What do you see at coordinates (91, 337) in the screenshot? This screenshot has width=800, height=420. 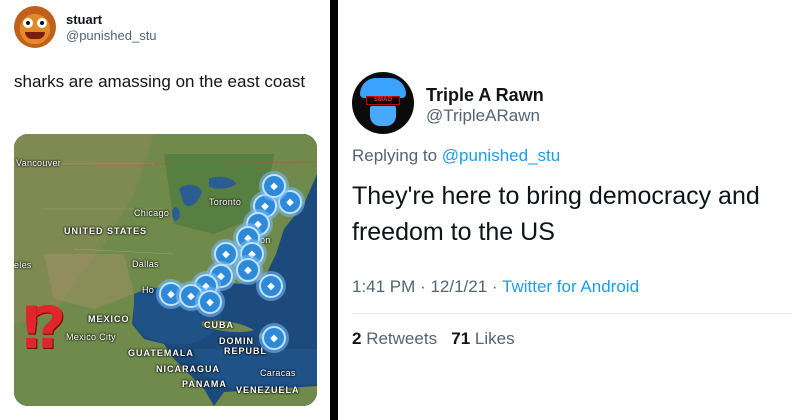 I see `map-label-mexico-city: Mexico City` at bounding box center [91, 337].